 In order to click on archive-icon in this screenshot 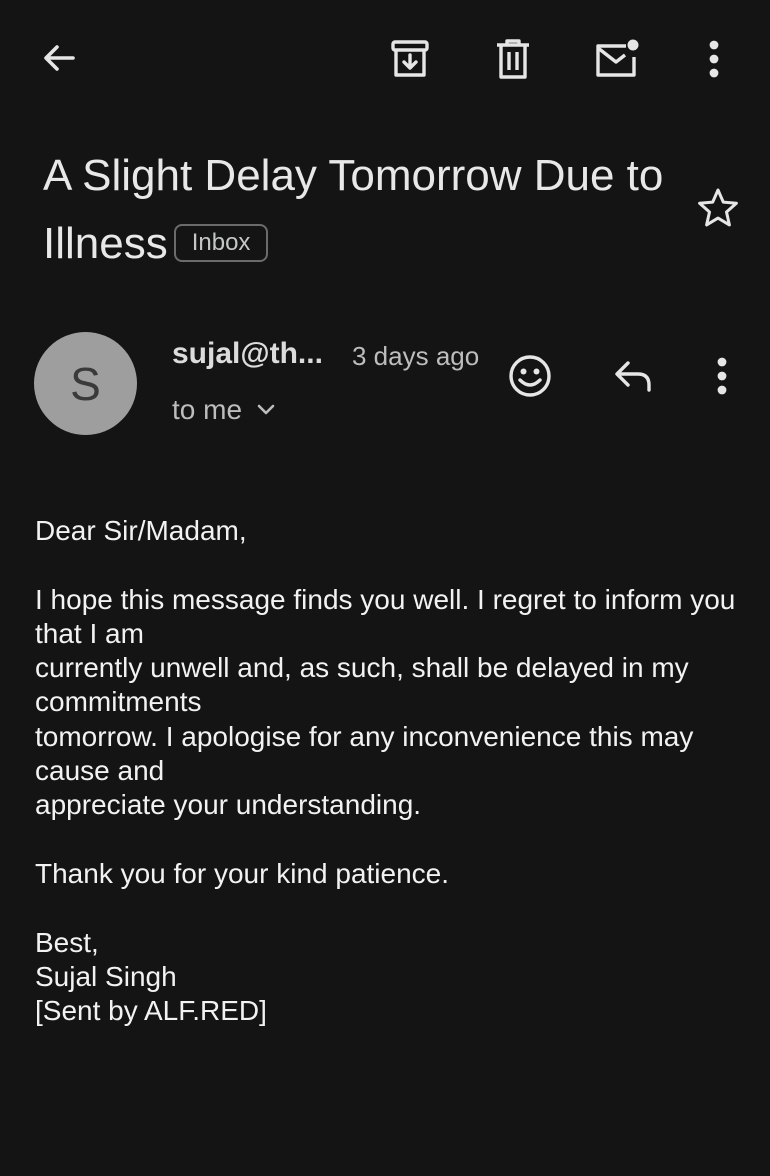, I will do `click(410, 58)`.